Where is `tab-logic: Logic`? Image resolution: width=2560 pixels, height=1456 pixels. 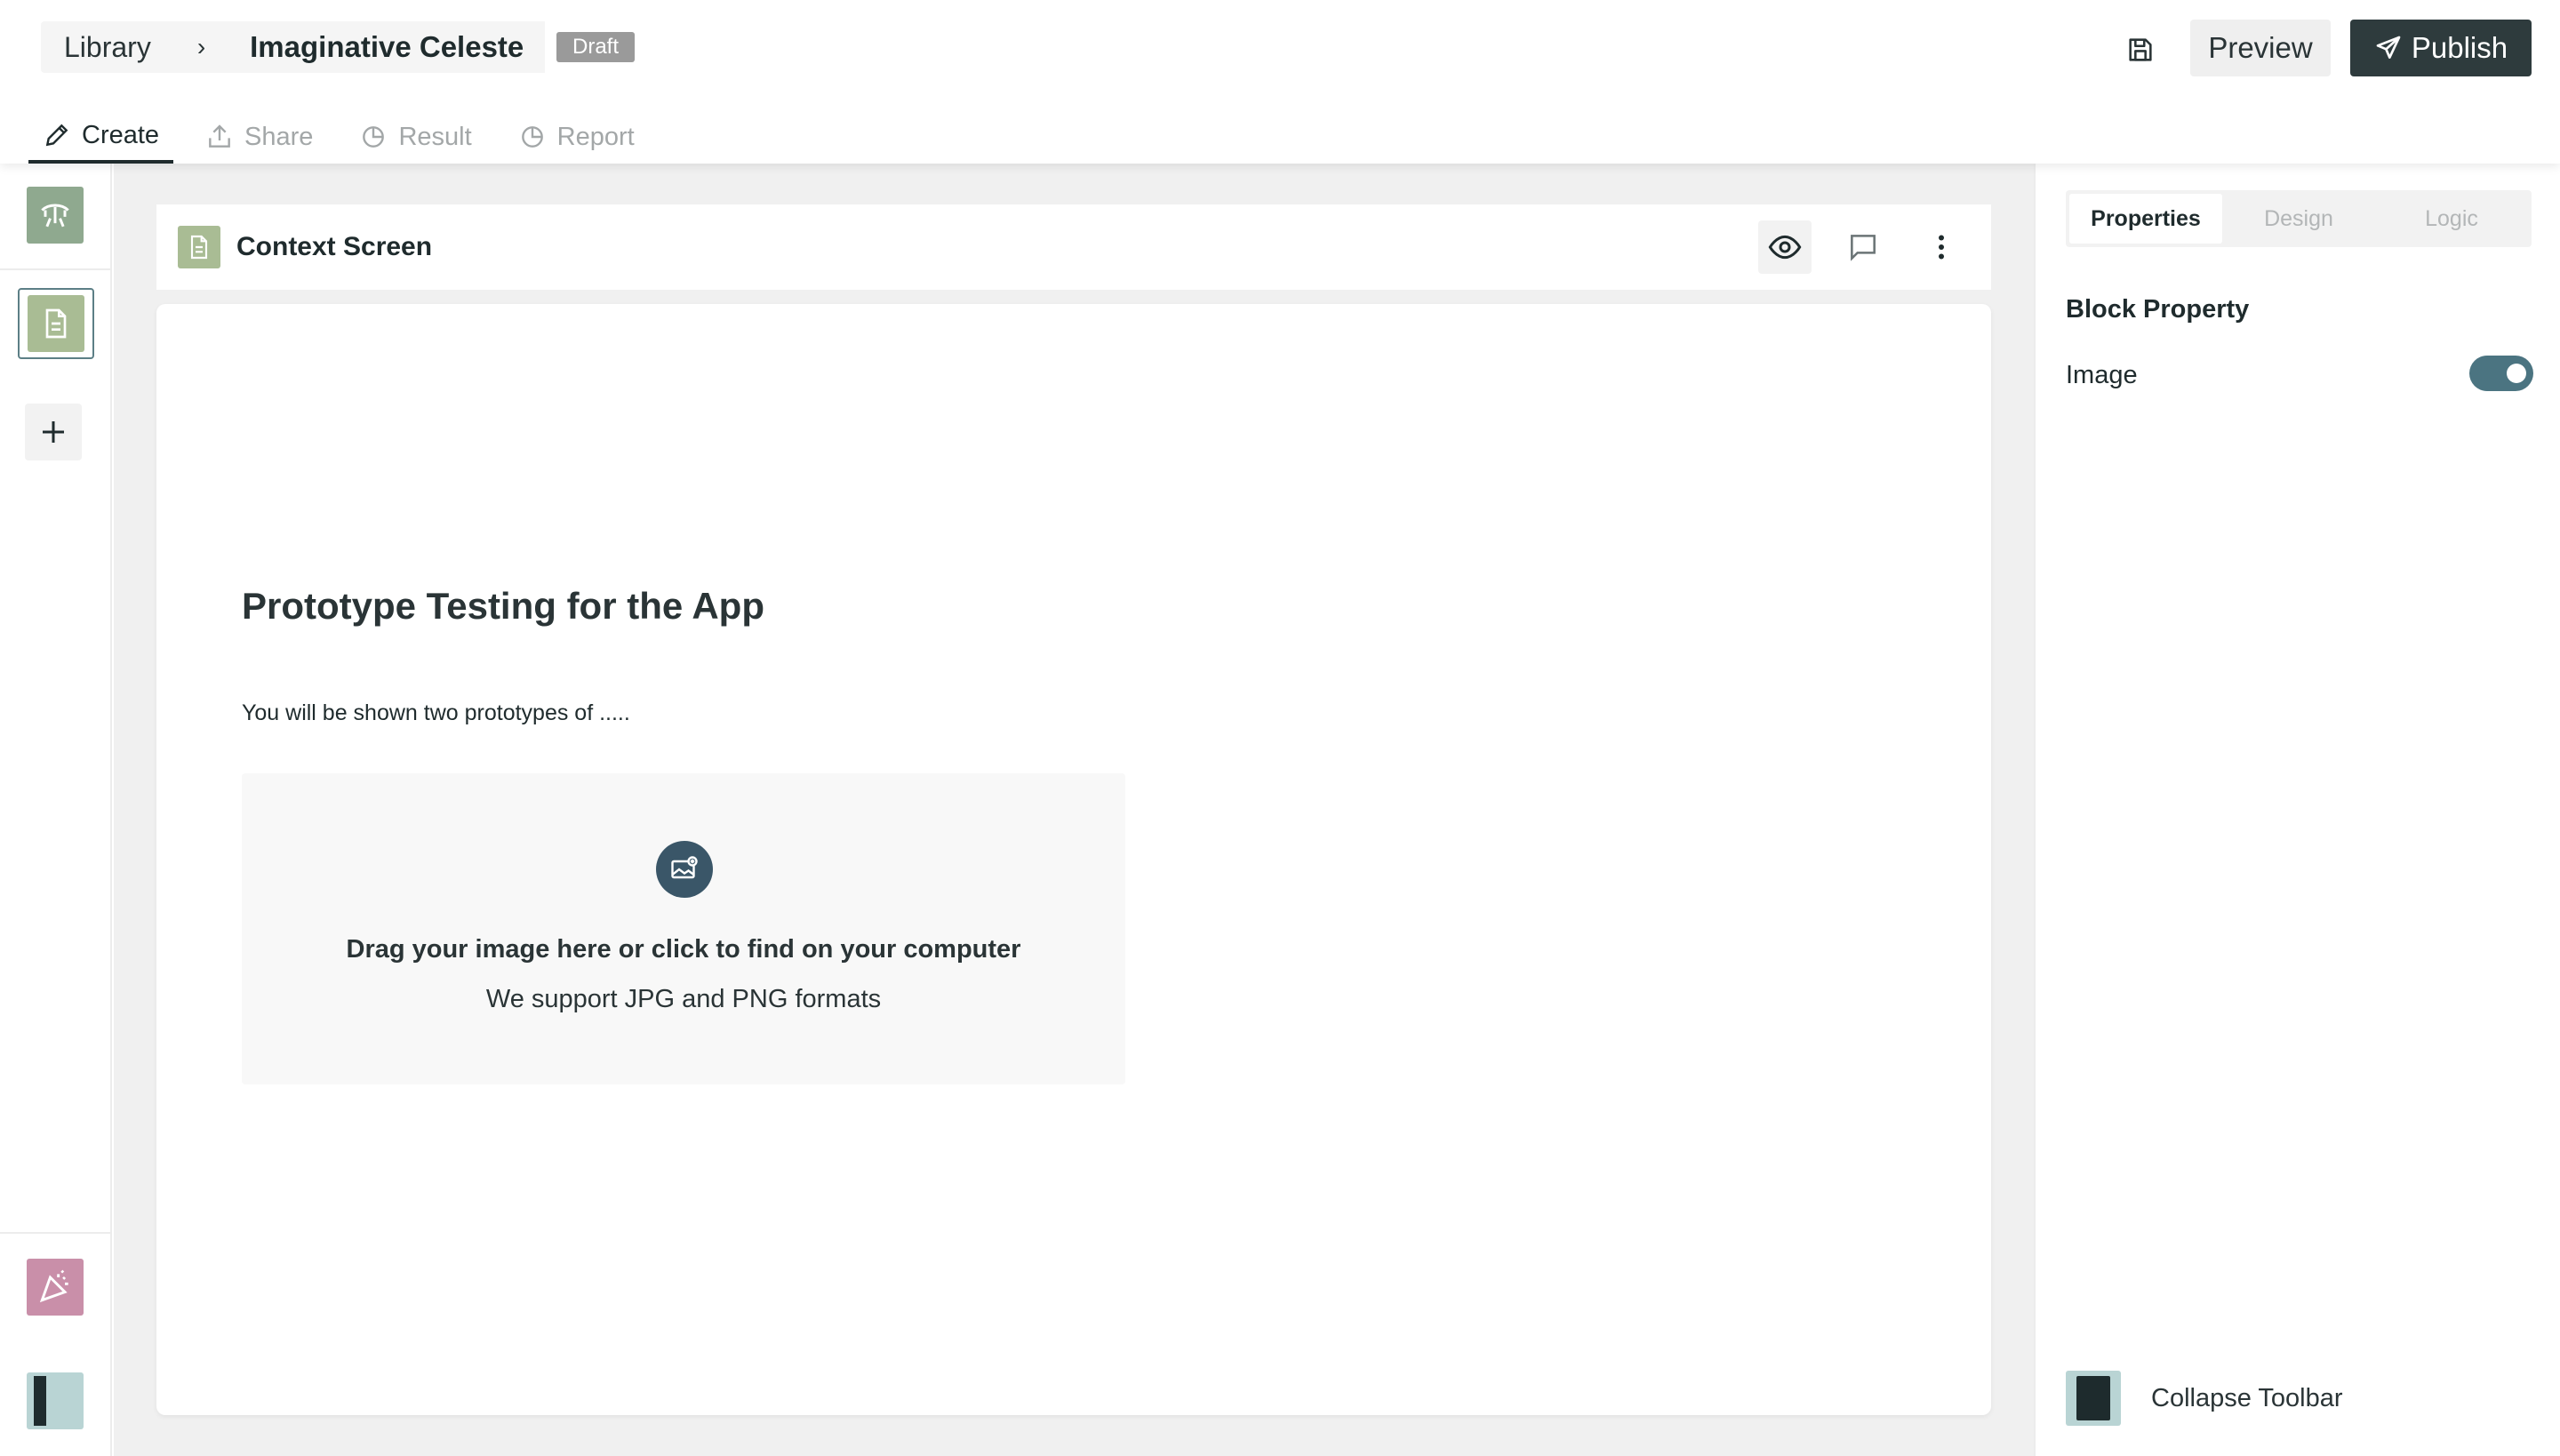
tab-logic: Logic is located at coordinates (2451, 219).